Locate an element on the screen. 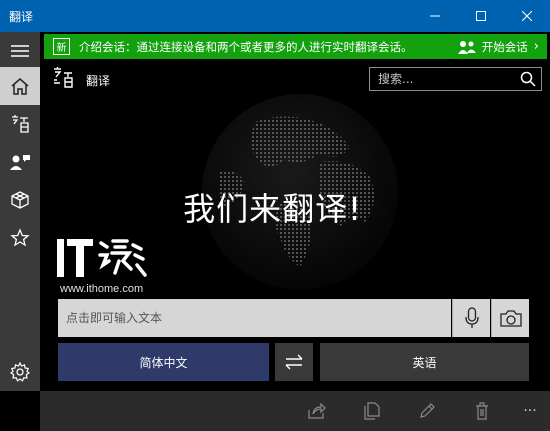  microphone-icon is located at coordinates (471, 317).